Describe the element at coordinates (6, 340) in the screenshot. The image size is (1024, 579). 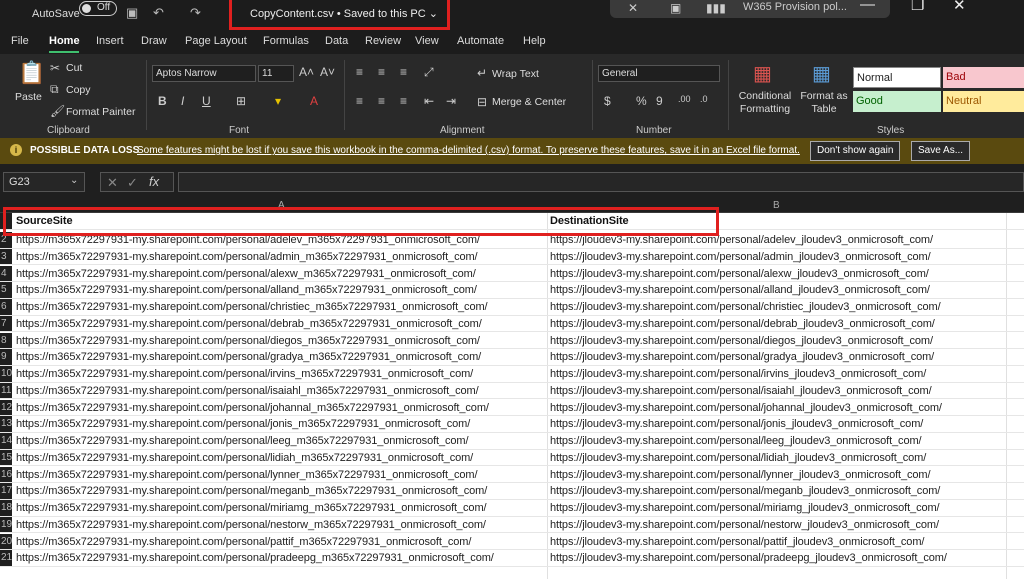
I see `row-number: 8` at that location.